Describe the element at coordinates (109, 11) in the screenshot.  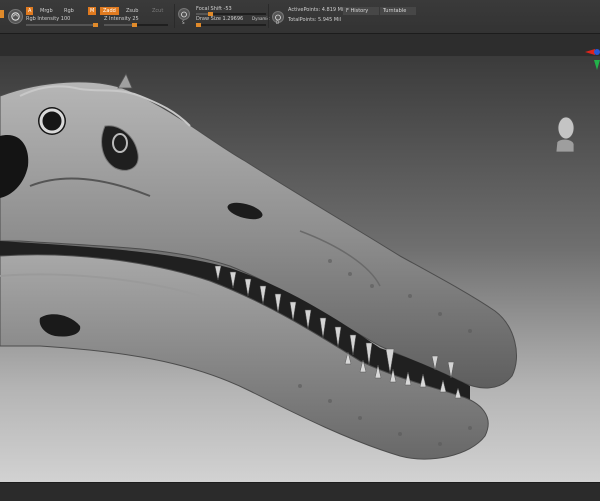
I see `zadd-button: Zadd` at that location.